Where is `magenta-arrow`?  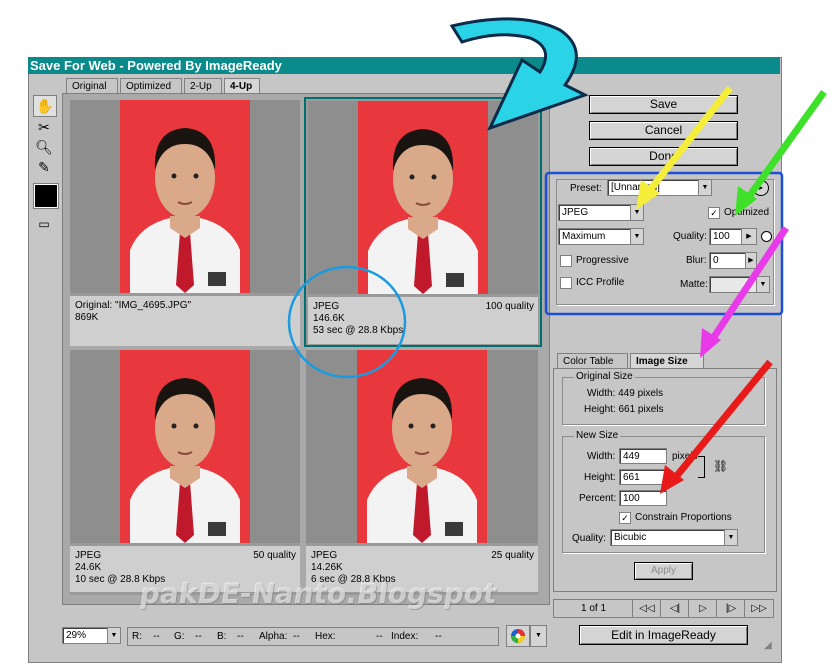 magenta-arrow is located at coordinates (749, 284).